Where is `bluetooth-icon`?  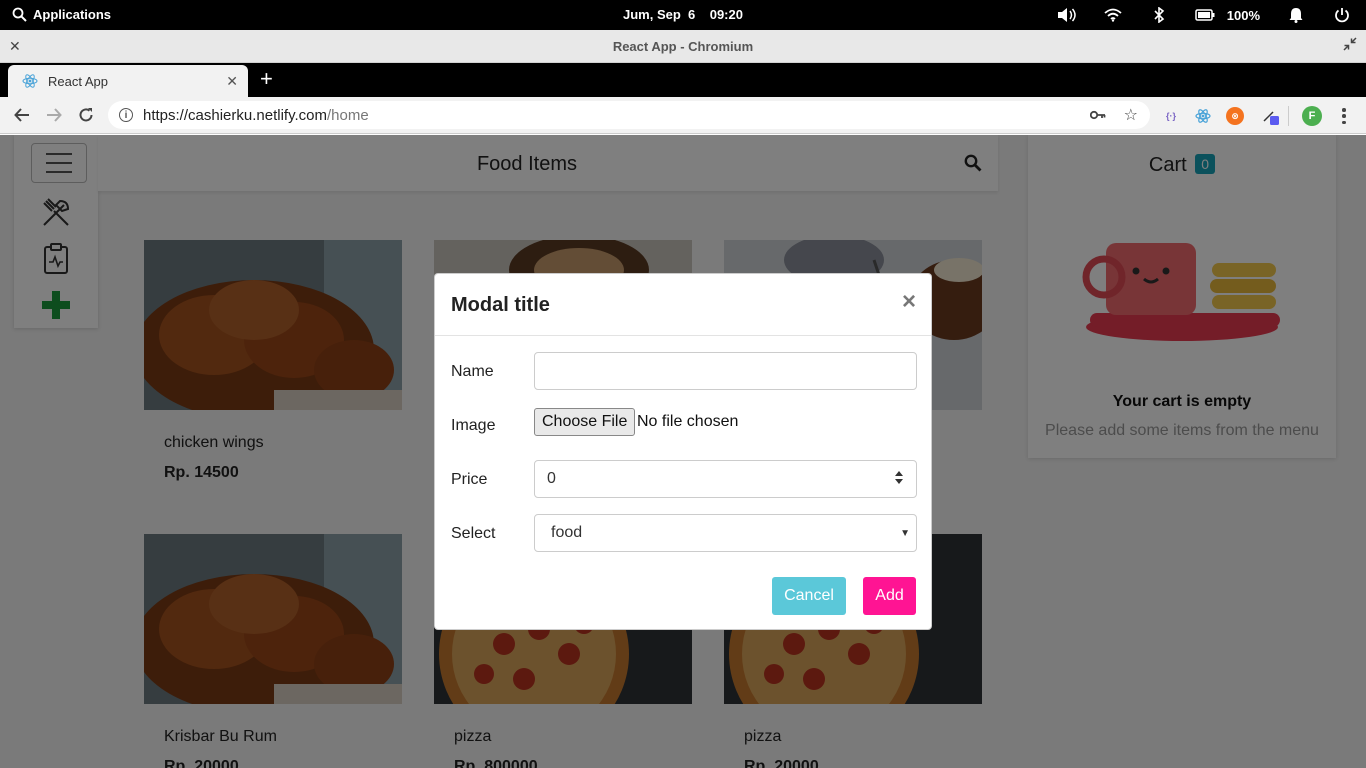 bluetooth-icon is located at coordinates (1159, 15).